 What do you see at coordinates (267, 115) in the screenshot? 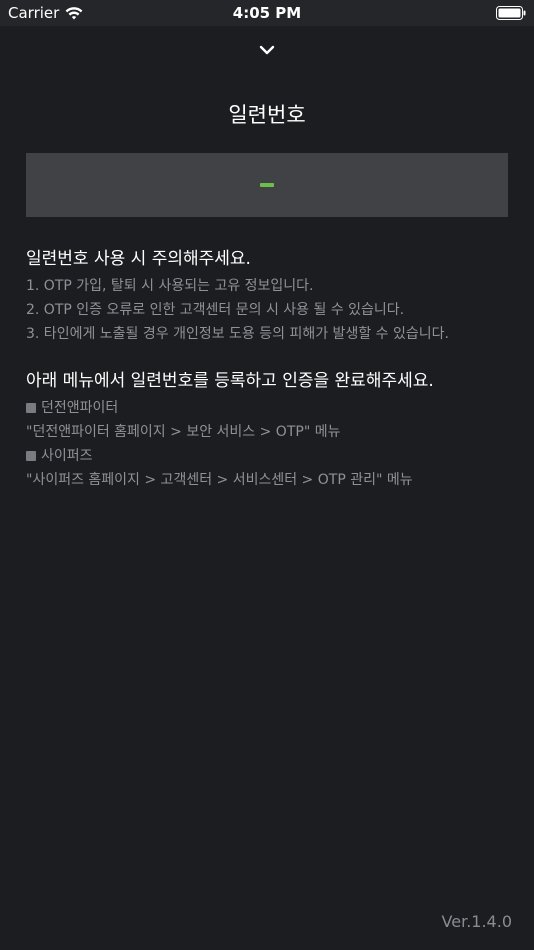
I see `page-title: 일련번호` at bounding box center [267, 115].